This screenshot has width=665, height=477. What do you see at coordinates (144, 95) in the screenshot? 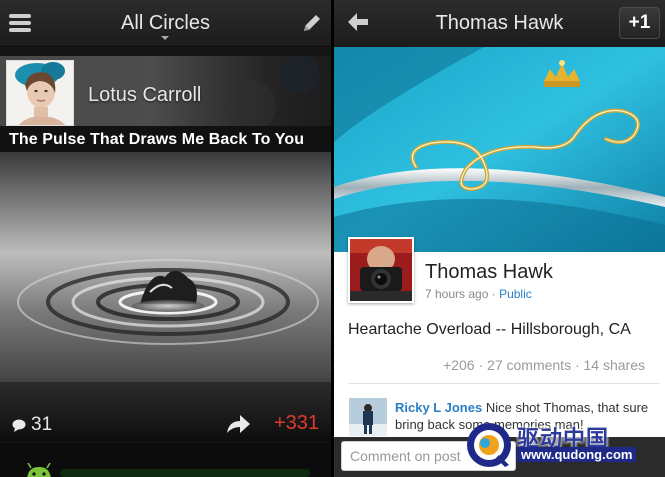
I see `post-author: Lotus Carroll` at bounding box center [144, 95].